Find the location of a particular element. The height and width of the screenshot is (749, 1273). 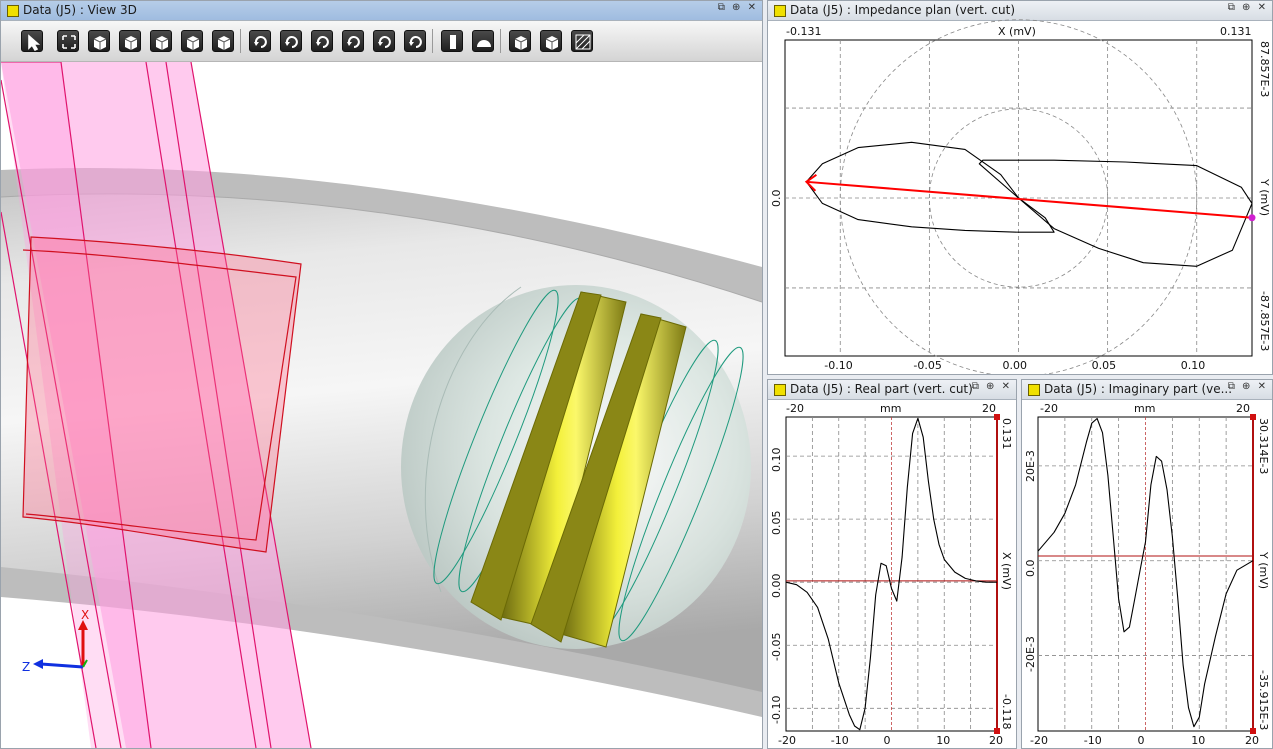

y-min-label: -87.857E-3 is located at coordinates (1264, 321).